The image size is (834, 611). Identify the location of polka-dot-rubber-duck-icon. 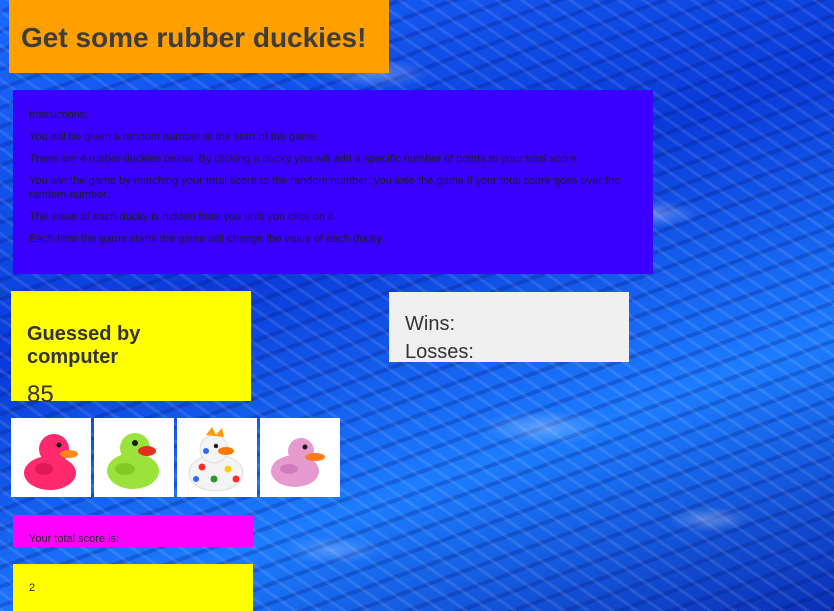
(217, 457).